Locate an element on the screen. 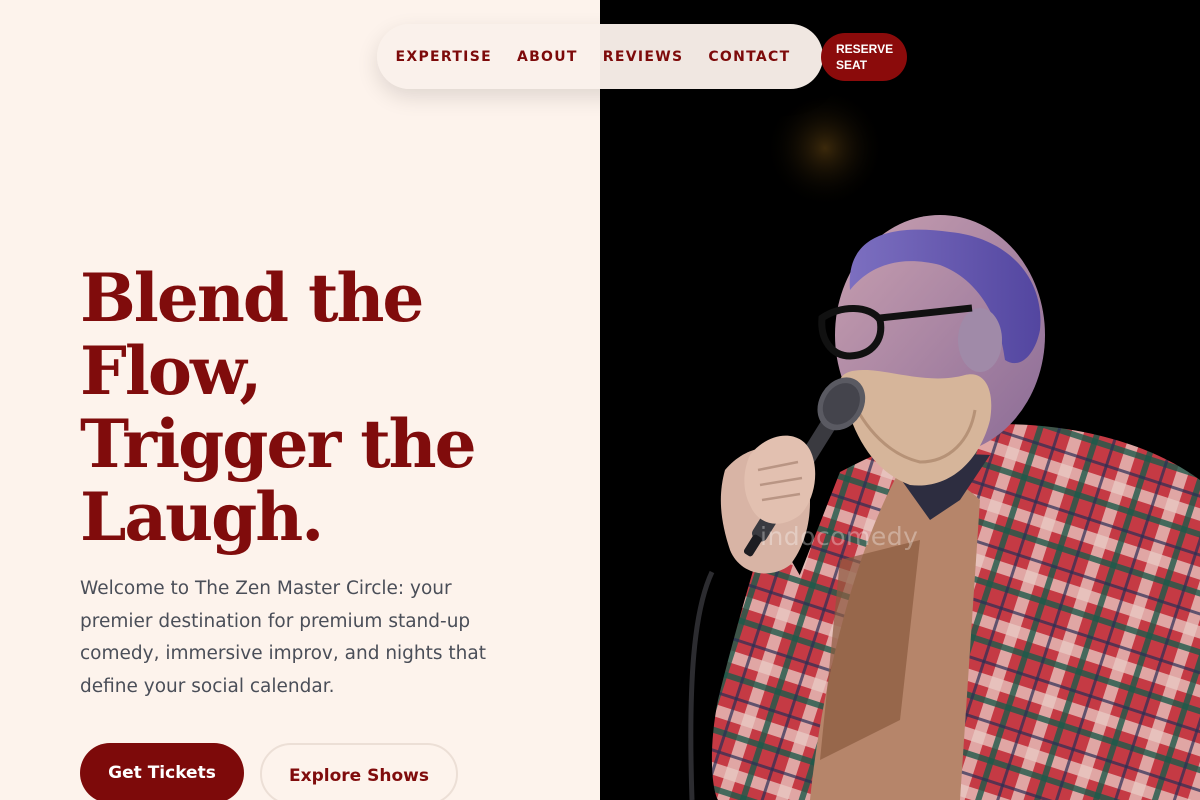  nav-link-reviews: REVIEWS is located at coordinates (643, 57).